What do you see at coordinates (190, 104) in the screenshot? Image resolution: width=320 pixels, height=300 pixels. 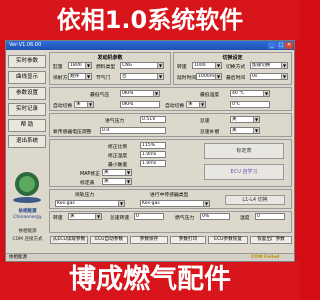 I see `auto-switch-value-2: 关` at bounding box center [190, 104].